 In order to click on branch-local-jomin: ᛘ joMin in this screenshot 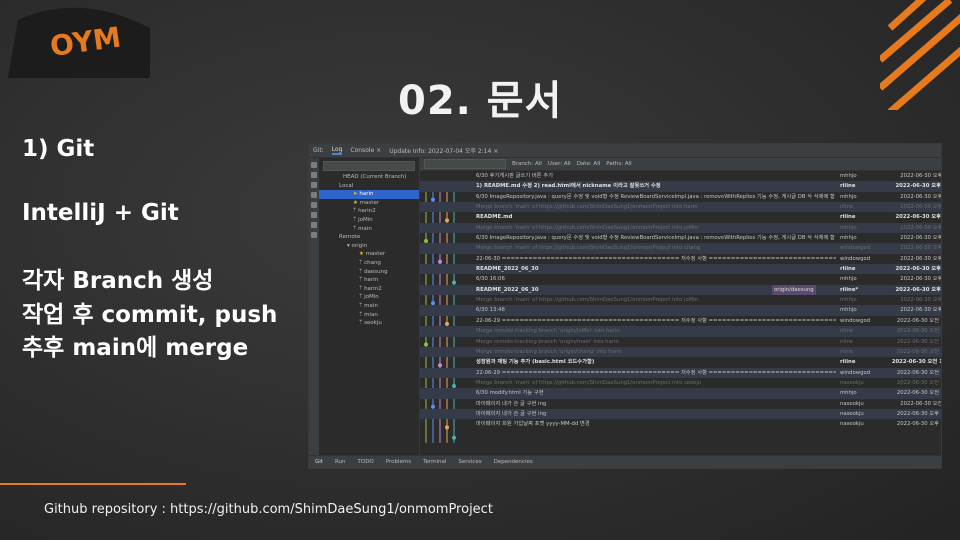, I will do `click(369, 220)`.